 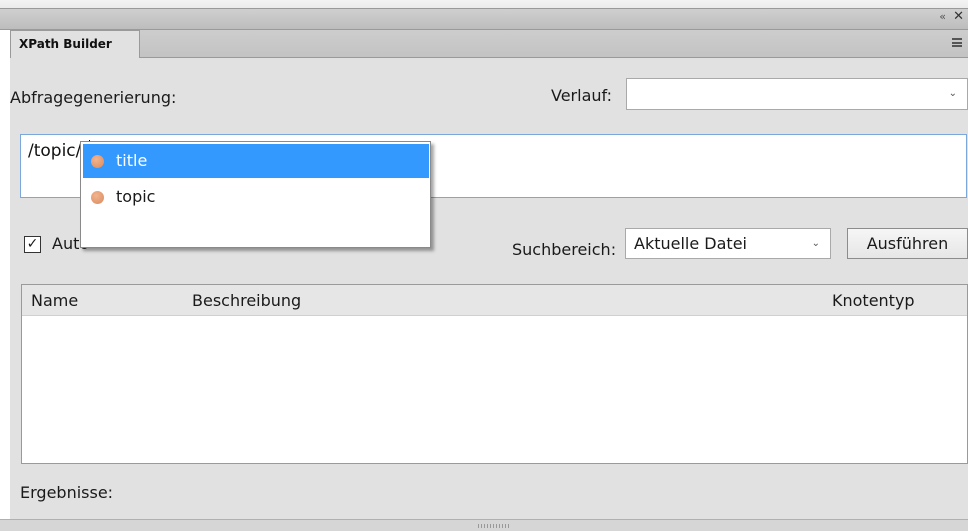 What do you see at coordinates (494, 300) in the screenshot?
I see `table-header: Name Beschreibung Knotentyp` at bounding box center [494, 300].